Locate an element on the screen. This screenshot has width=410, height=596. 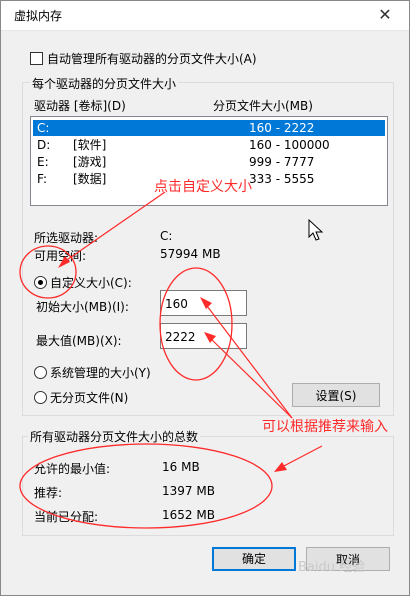
column-header-drive: 驱动器 [卷标](D) is located at coordinates (80, 106).